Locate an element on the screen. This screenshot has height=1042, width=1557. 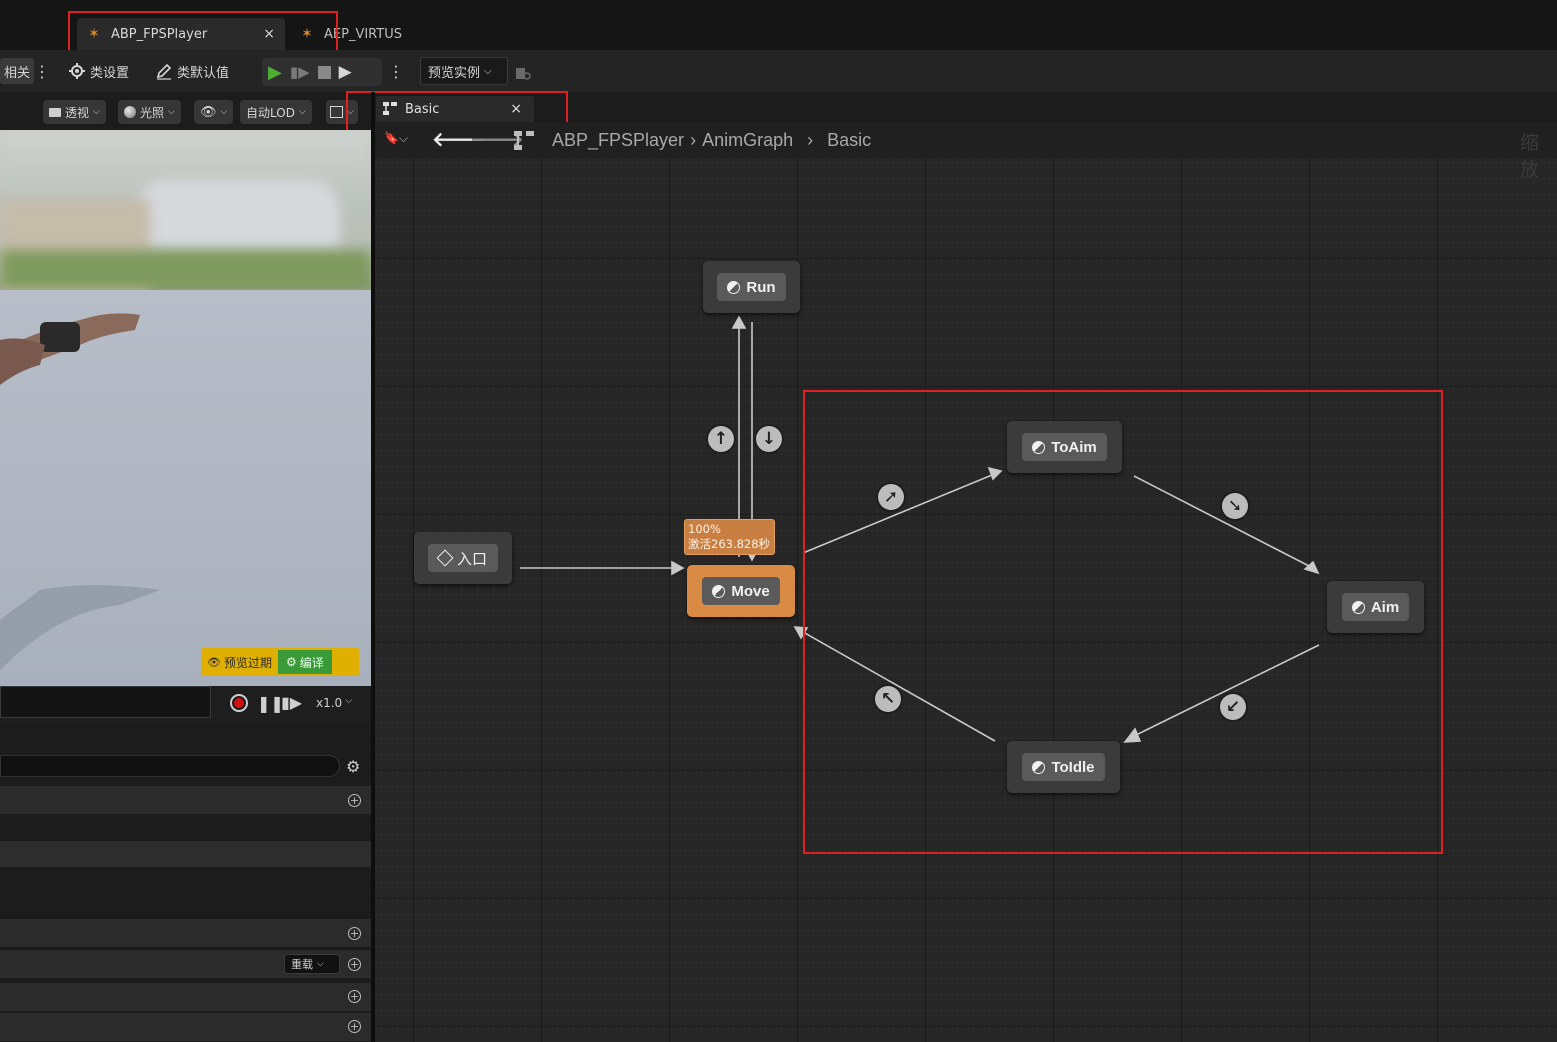
preview-instance-dropdown: 预览实例 ⌵ is located at coordinates (464, 71).